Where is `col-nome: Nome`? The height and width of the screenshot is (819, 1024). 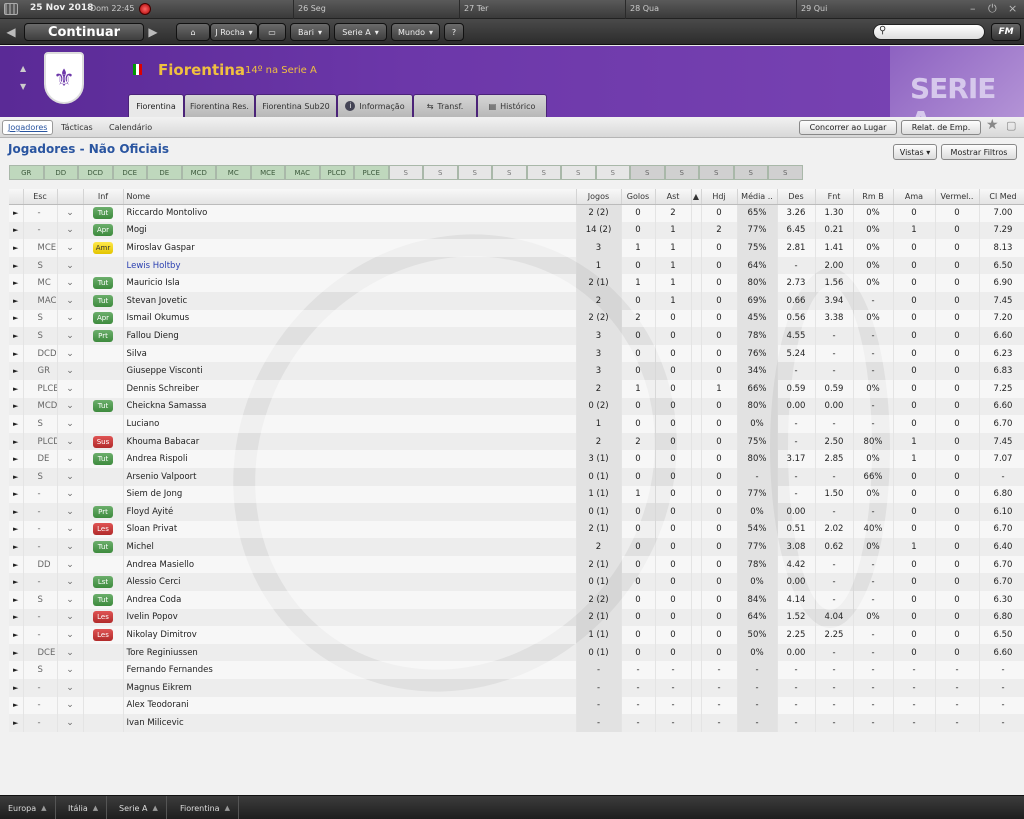 col-nome: Nome is located at coordinates (350, 197).